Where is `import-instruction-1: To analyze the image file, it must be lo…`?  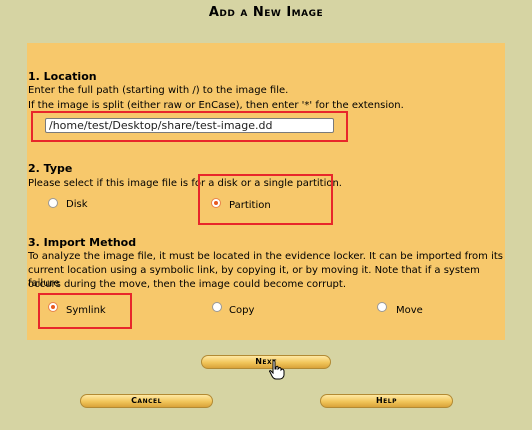
import-instruction-1: To analyze the image file, it must be lo… is located at coordinates (266, 256).